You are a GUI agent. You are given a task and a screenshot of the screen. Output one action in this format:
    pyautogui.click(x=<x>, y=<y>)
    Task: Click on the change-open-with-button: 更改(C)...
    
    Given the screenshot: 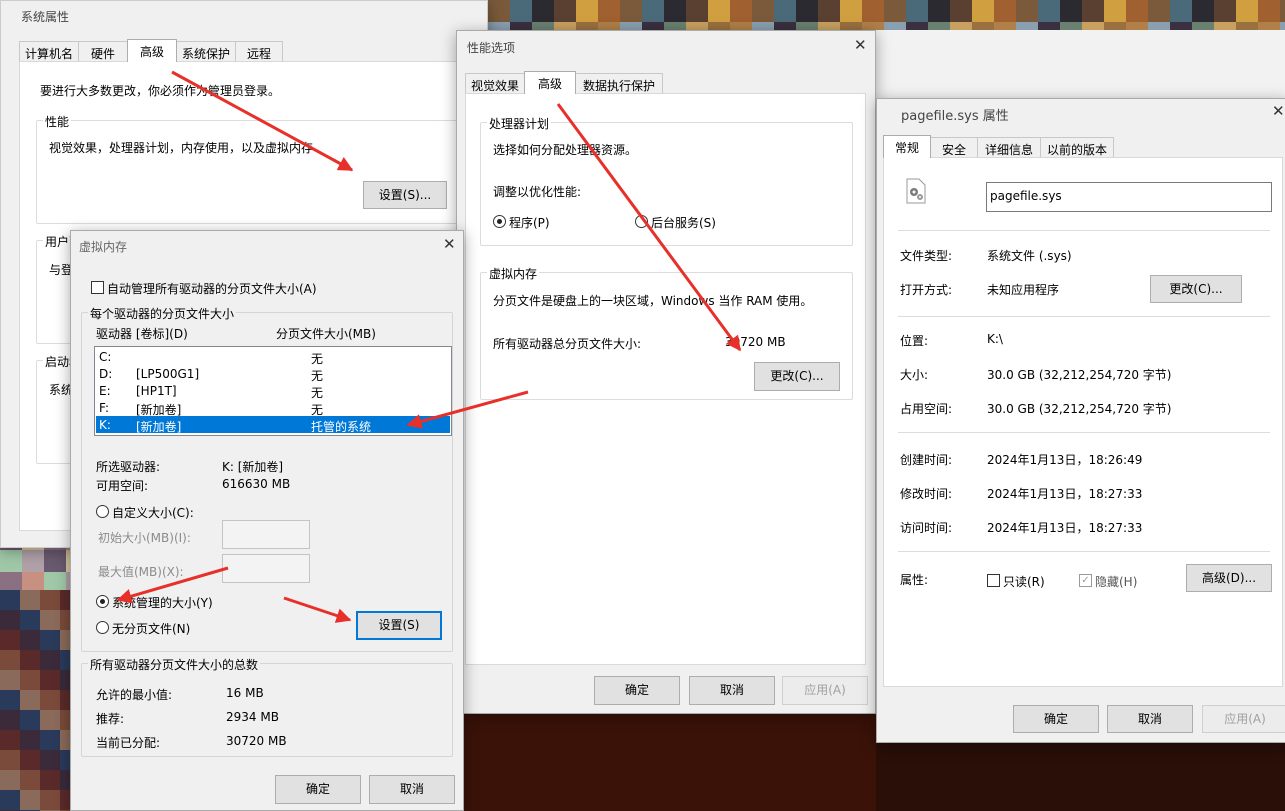 What is the action you would take?
    pyautogui.click(x=1196, y=289)
    